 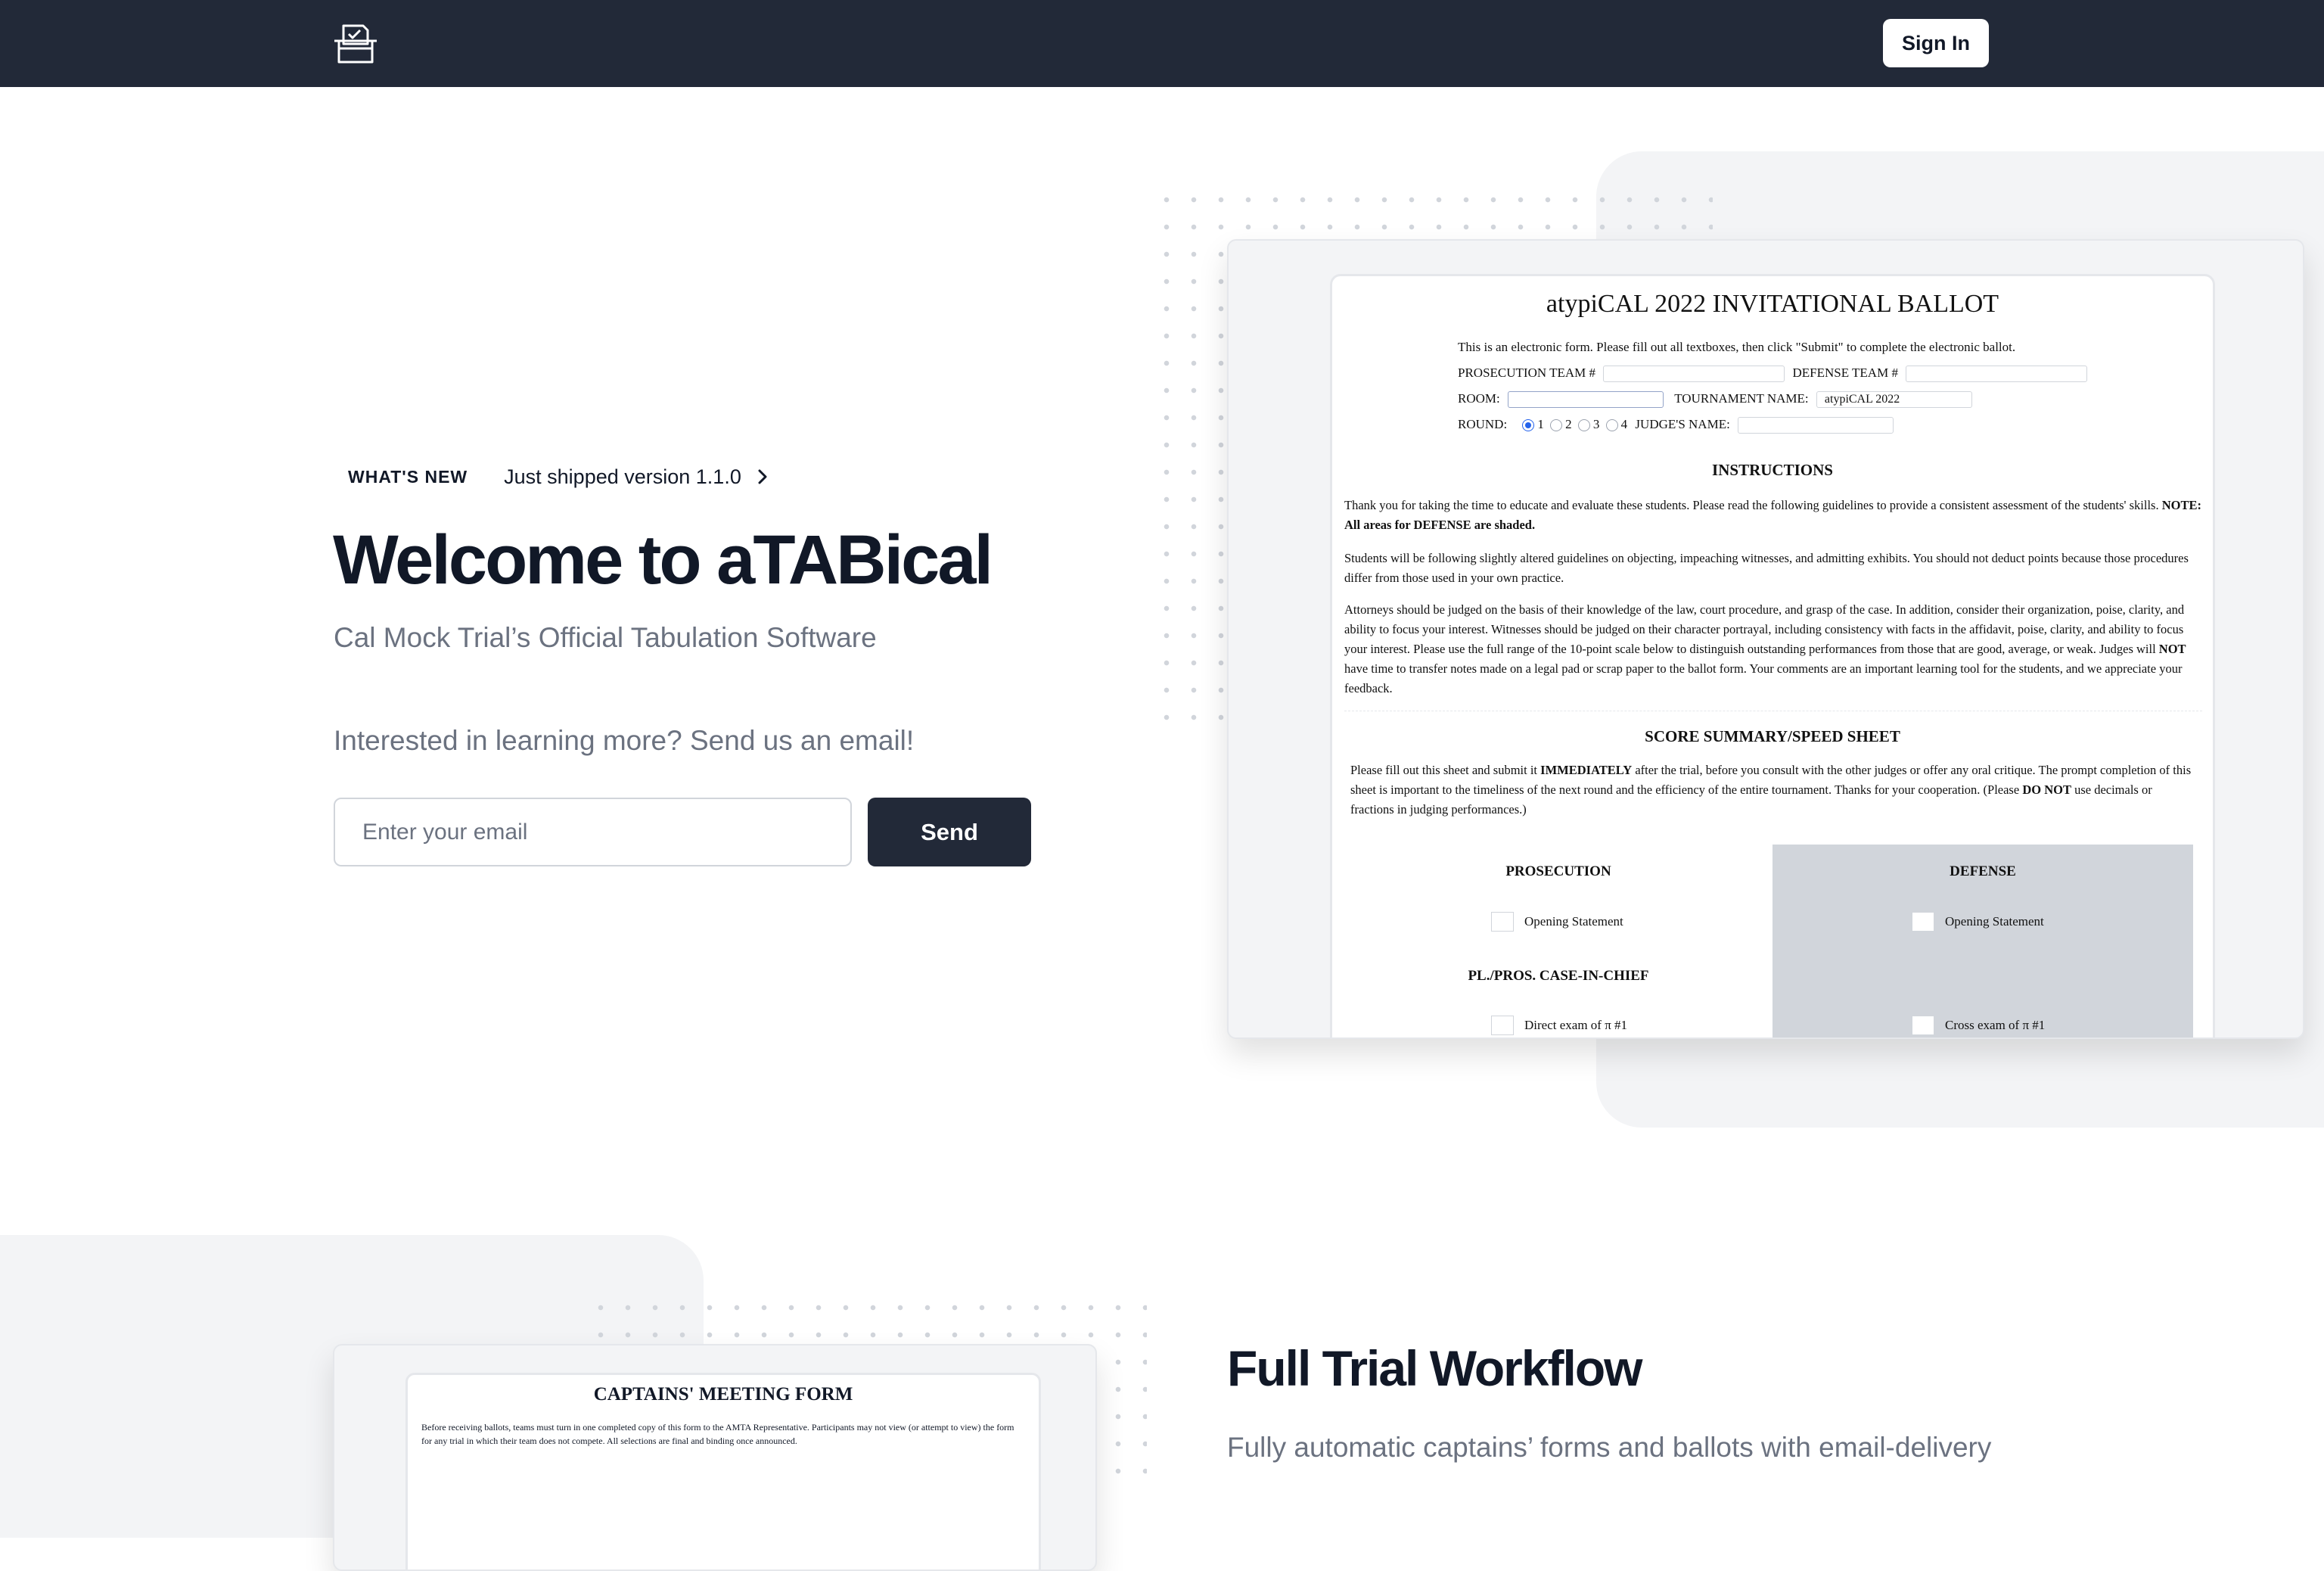 I want to click on defense-opening-row: Opening Statement, so click(x=1978, y=922).